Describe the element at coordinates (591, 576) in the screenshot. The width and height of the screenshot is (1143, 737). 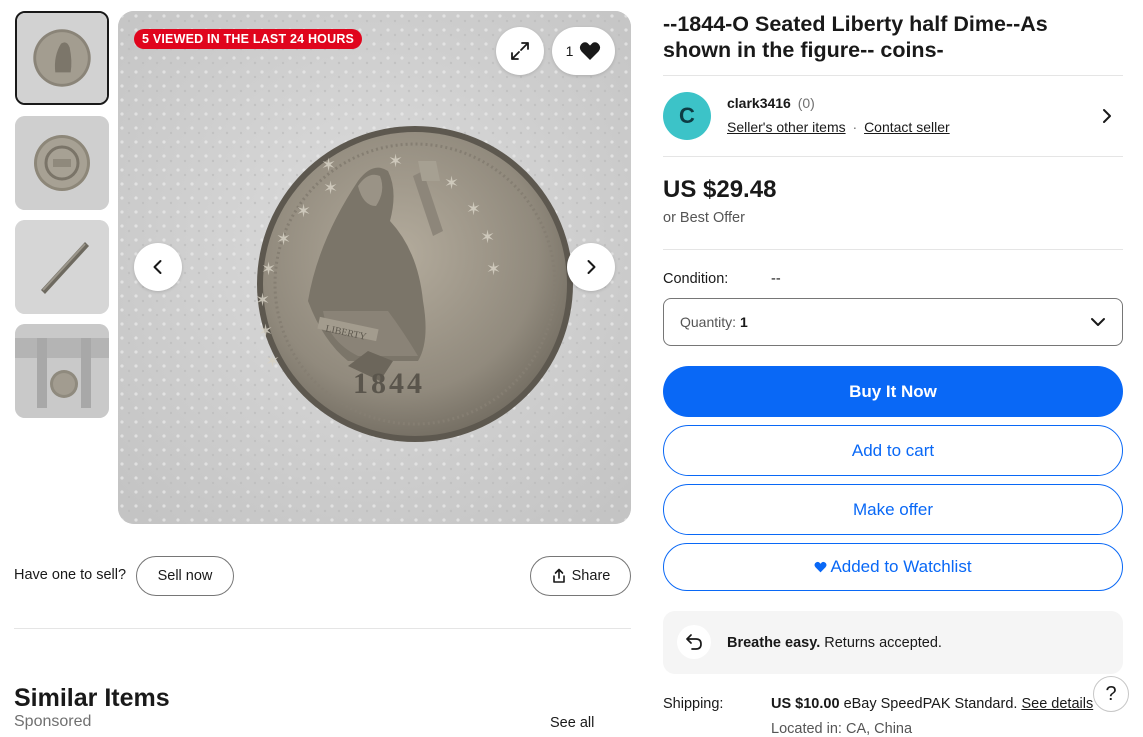
I see `share-label: Share` at that location.